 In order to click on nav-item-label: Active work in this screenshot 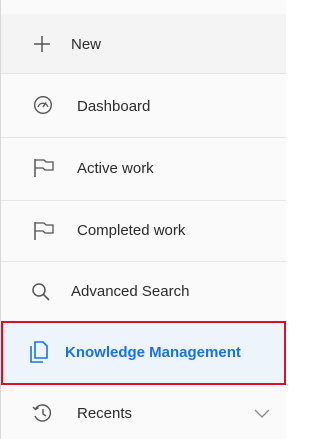, I will do `click(115, 168)`.